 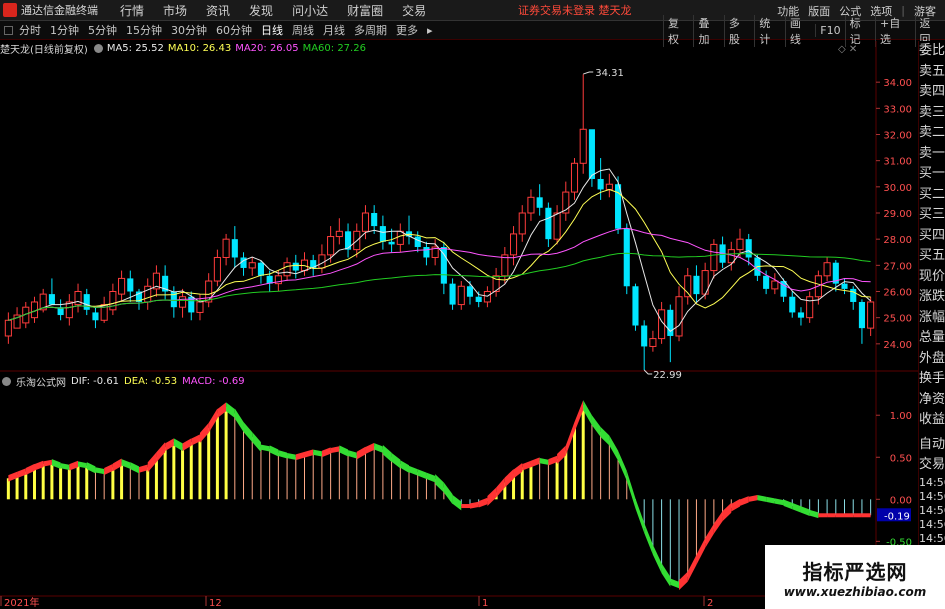 What do you see at coordinates (932, 337) in the screenshot?
I see `side-item: 总量` at bounding box center [932, 337].